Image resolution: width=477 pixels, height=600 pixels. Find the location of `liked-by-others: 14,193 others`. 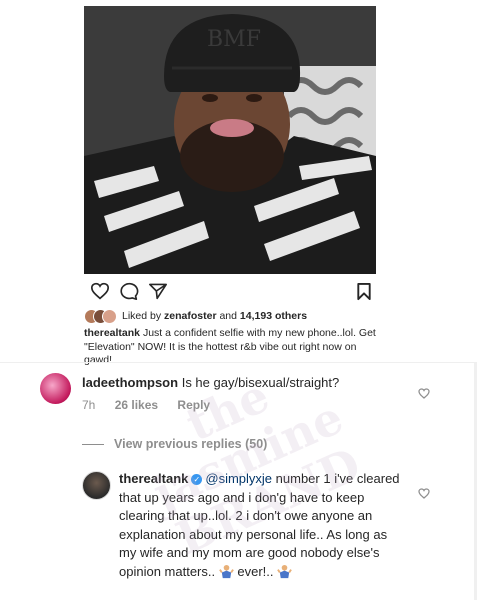

liked-by-others: 14,193 others is located at coordinates (273, 316).